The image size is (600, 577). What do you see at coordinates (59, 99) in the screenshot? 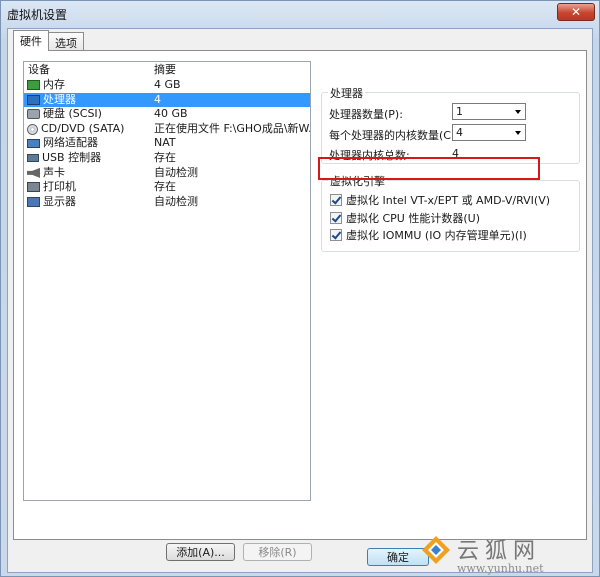
I see `device-name: 处理器` at bounding box center [59, 99].